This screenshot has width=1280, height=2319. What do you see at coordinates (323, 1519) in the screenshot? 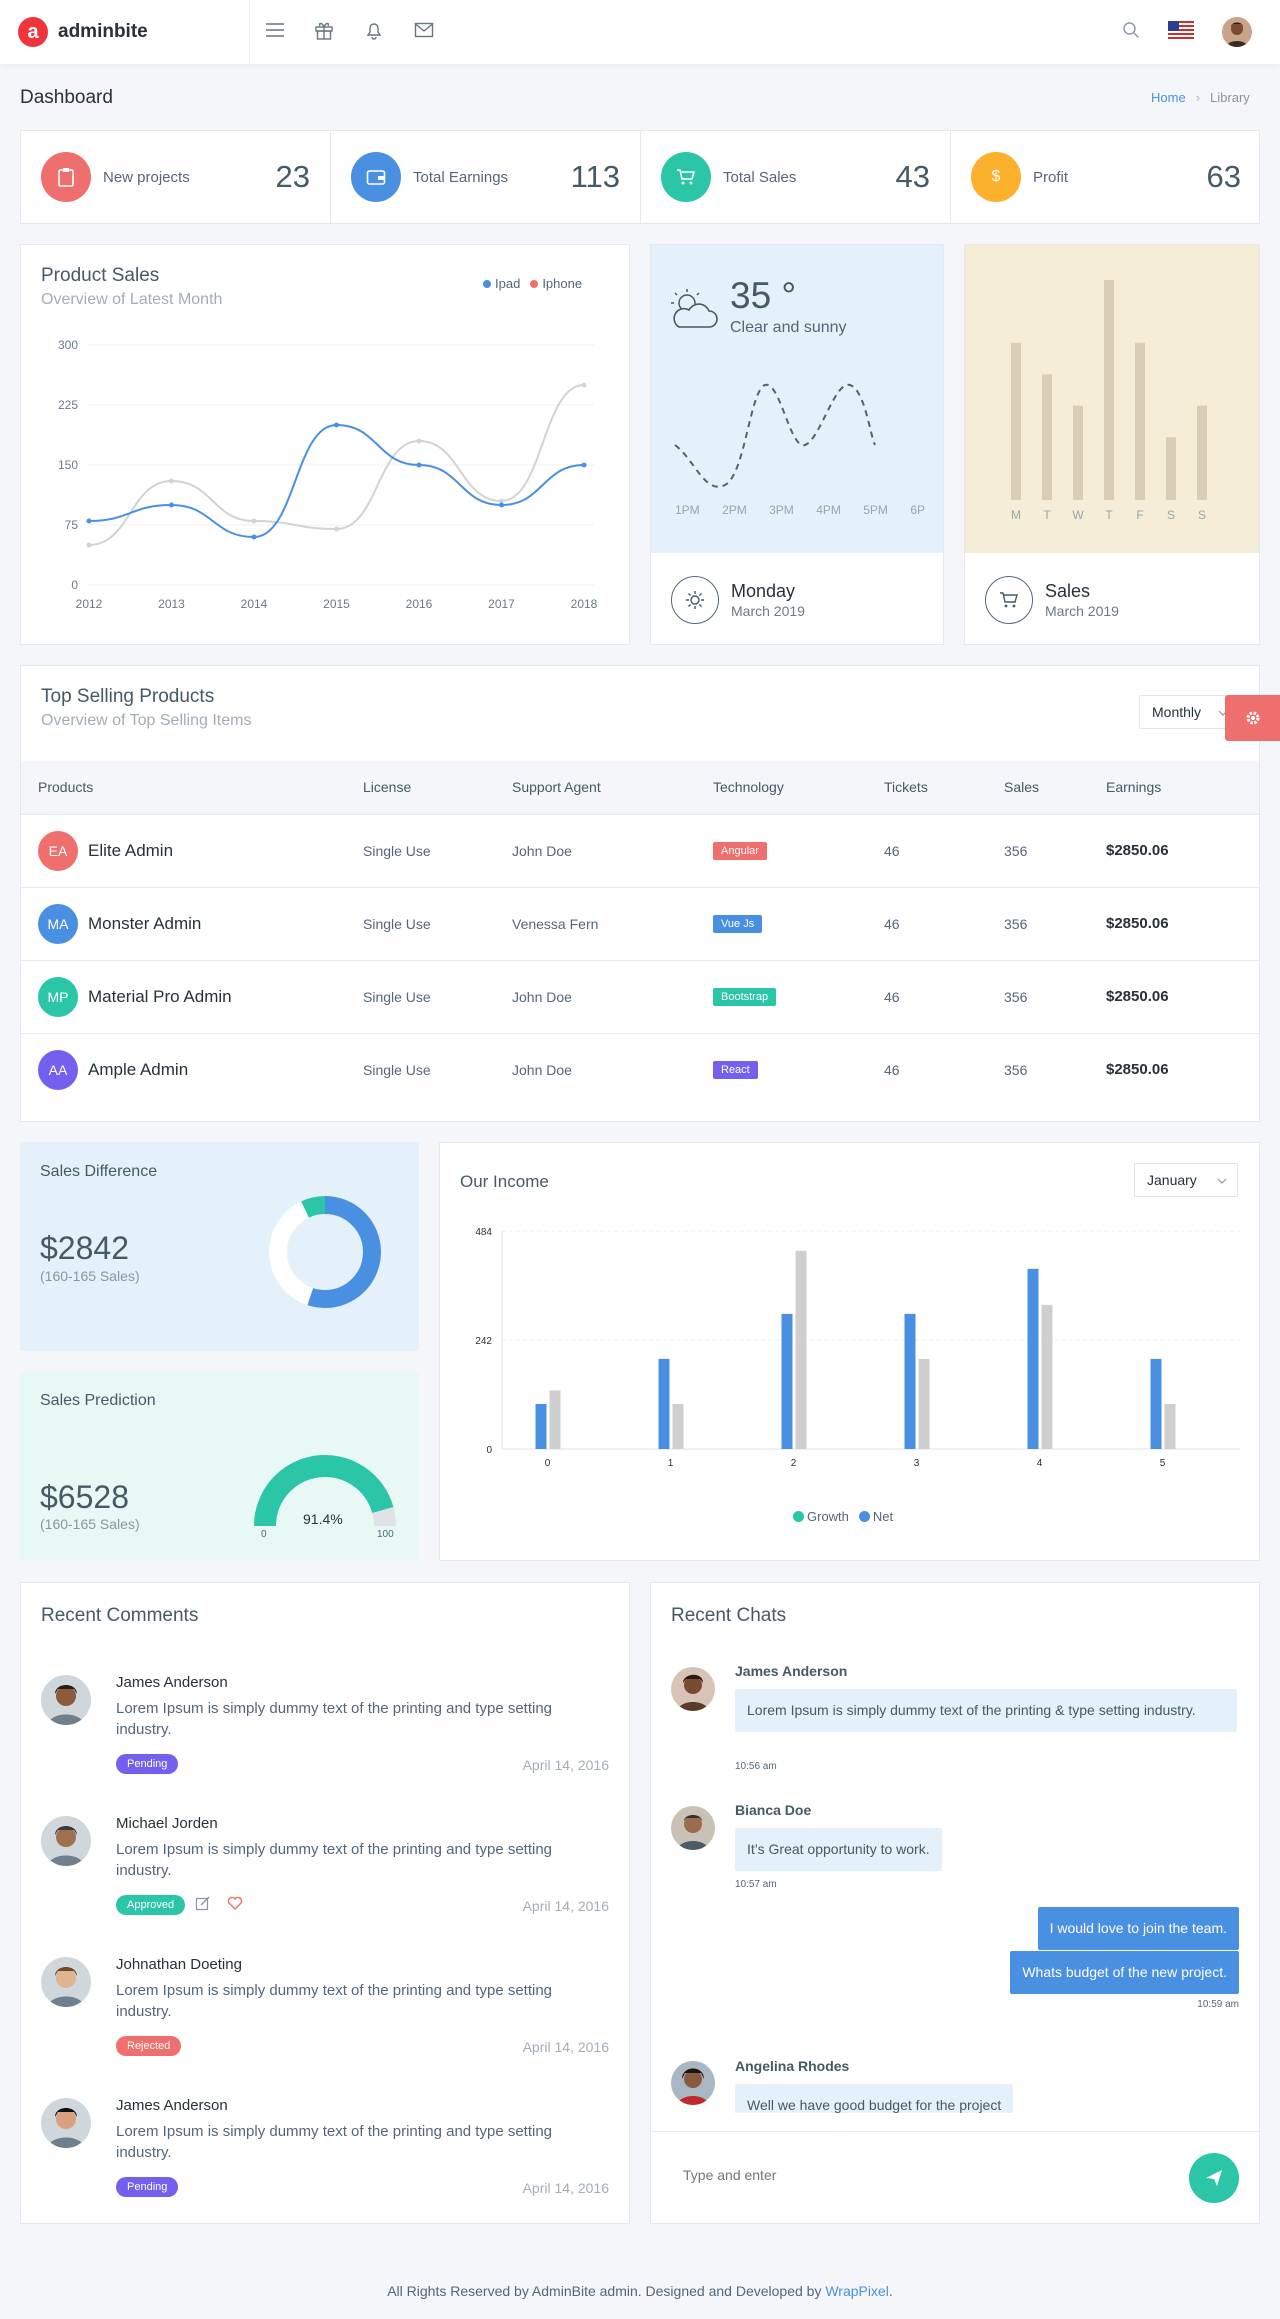
I see `gauge-label: 91.4%` at bounding box center [323, 1519].